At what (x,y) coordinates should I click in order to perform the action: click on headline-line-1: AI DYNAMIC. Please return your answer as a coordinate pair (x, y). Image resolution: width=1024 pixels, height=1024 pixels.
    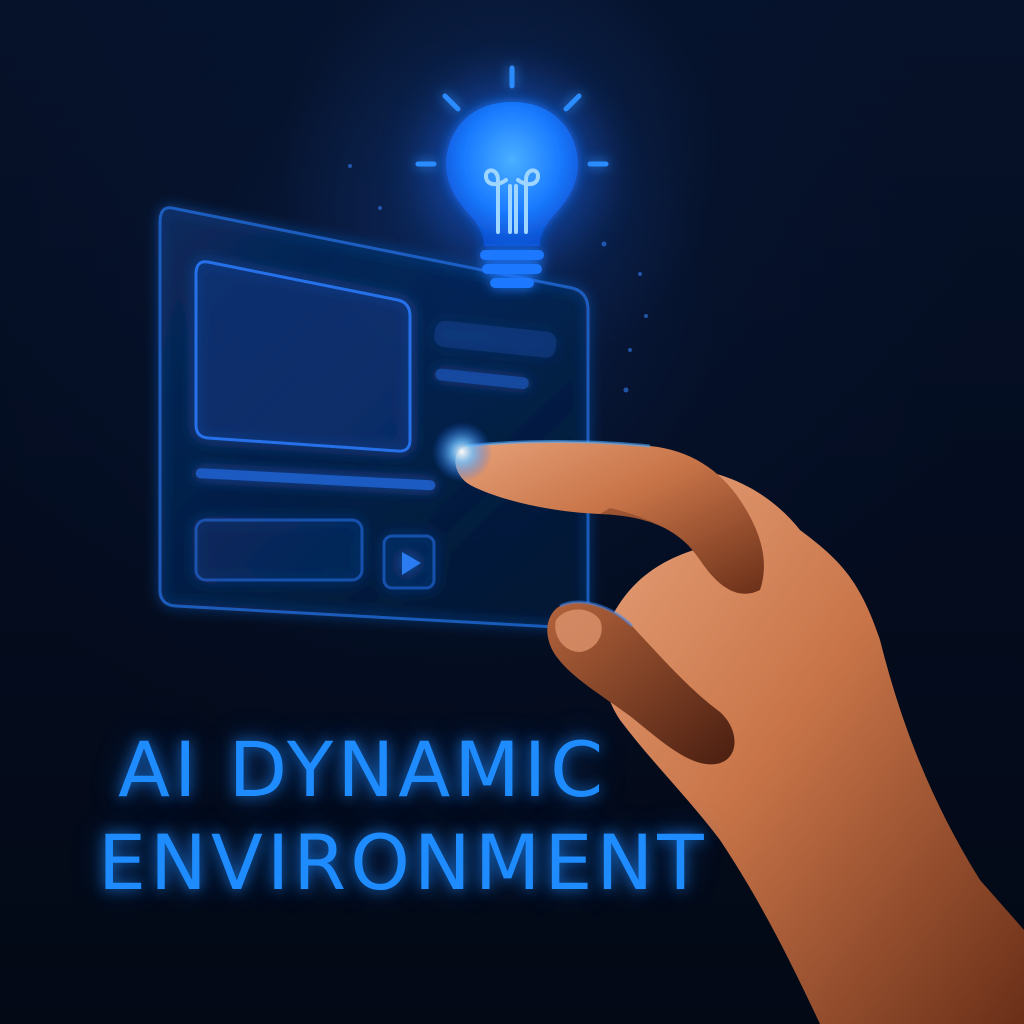
    Looking at the image, I should click on (363, 769).